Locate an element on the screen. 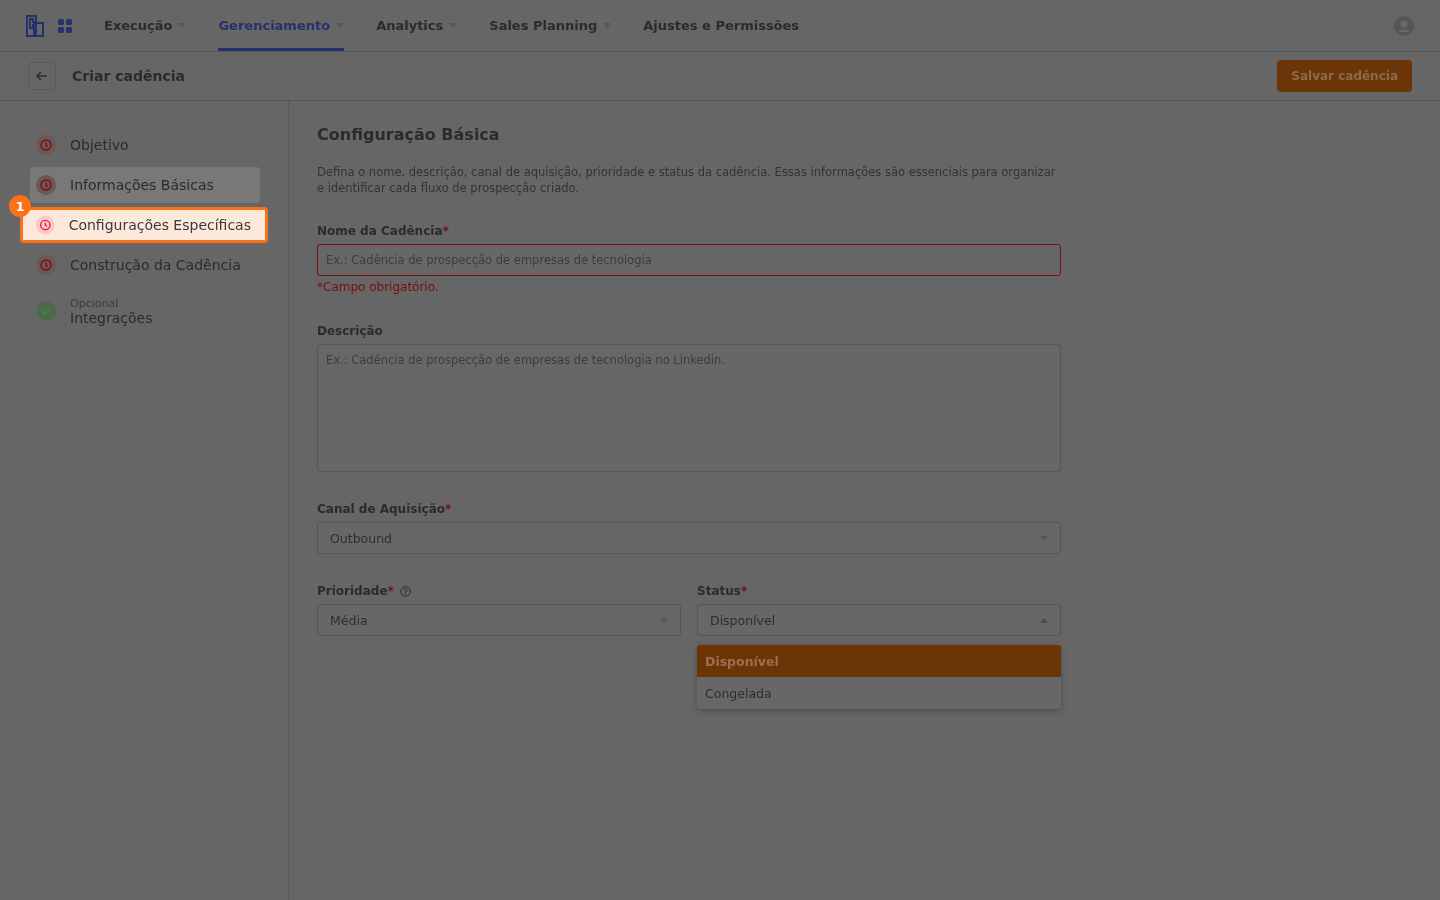 This screenshot has height=900, width=1440. nav-tab: Execução is located at coordinates (145, 25).